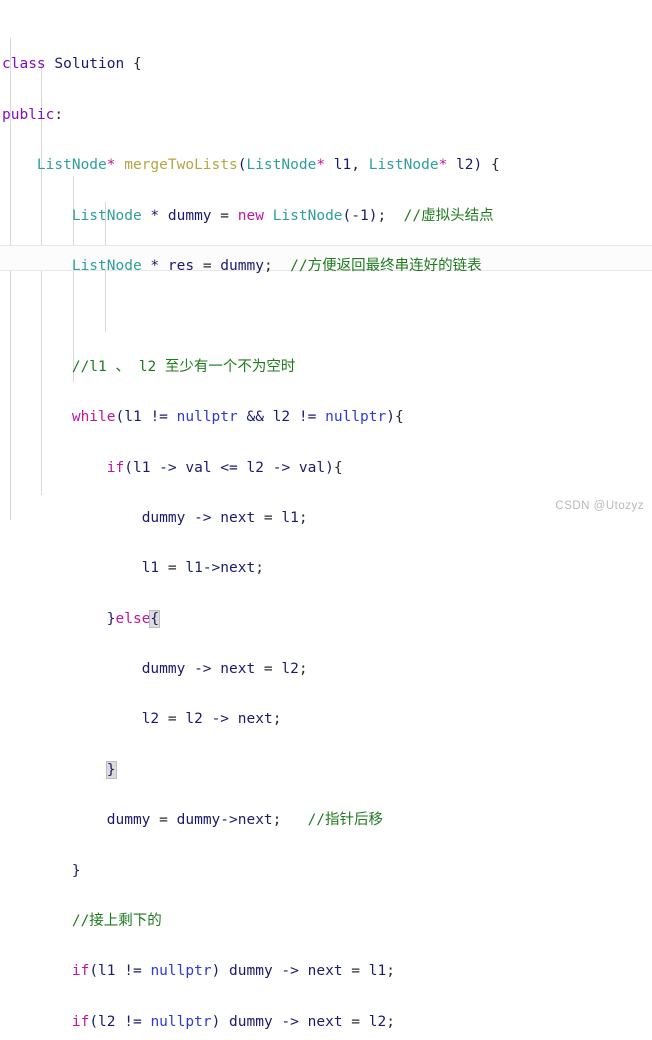  What do you see at coordinates (202, 568) in the screenshot?
I see `code-line: l1 = l1->next;` at bounding box center [202, 568].